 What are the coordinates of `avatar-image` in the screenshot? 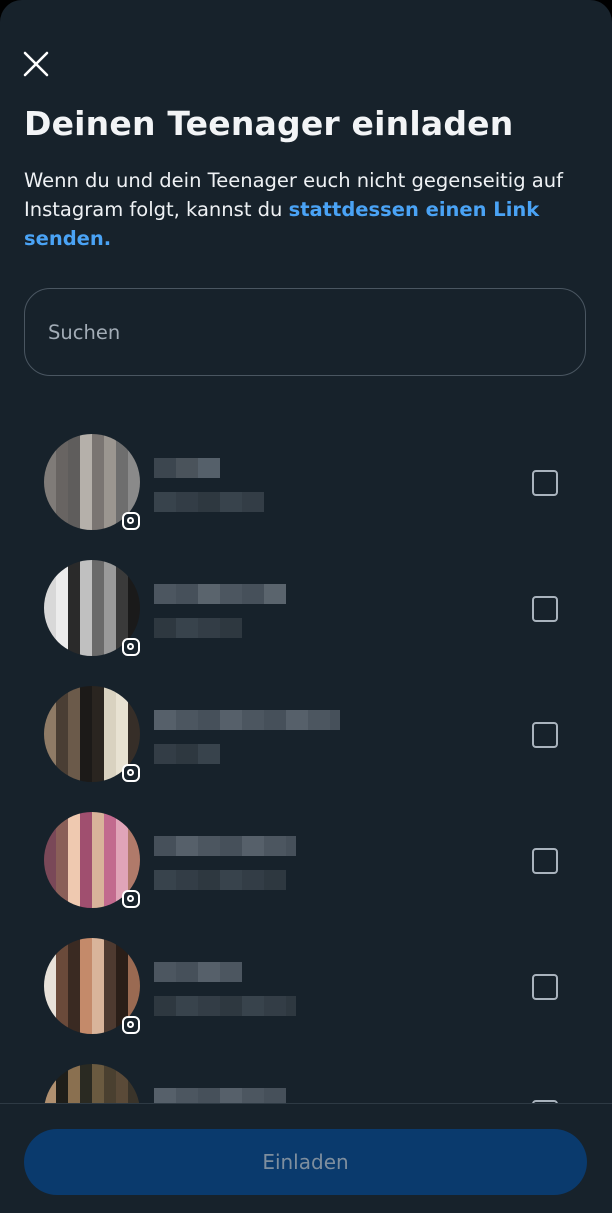 It's located at (92, 1084).